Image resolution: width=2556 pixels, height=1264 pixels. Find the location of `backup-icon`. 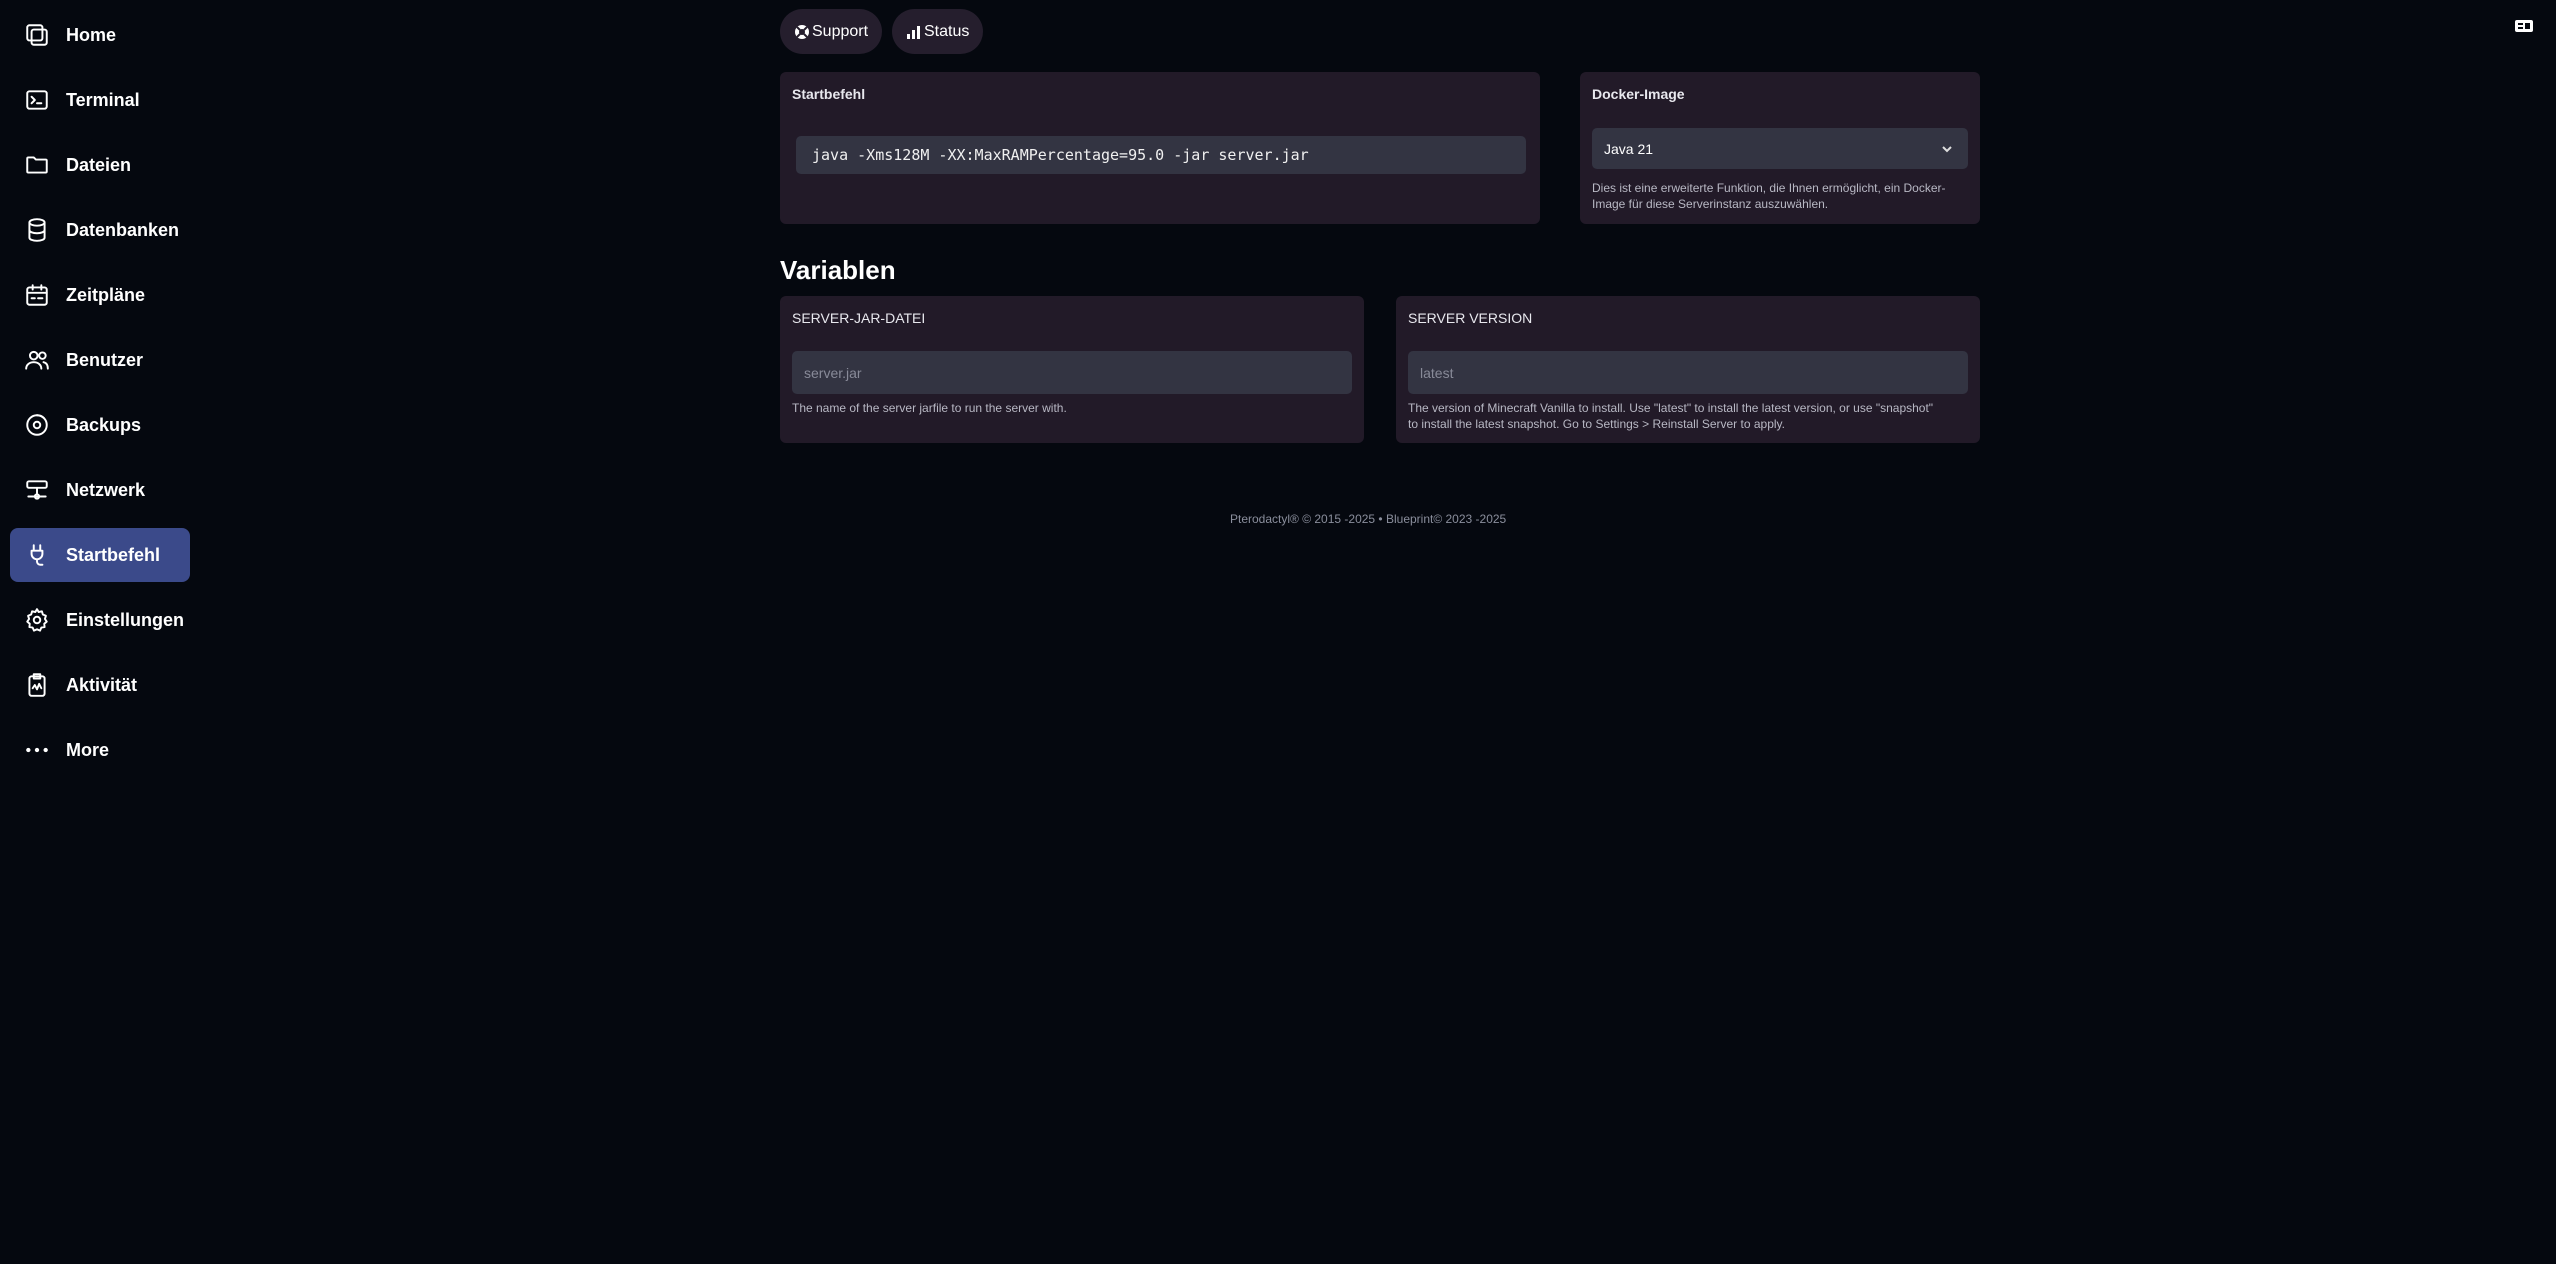

backup-icon is located at coordinates (37, 425).